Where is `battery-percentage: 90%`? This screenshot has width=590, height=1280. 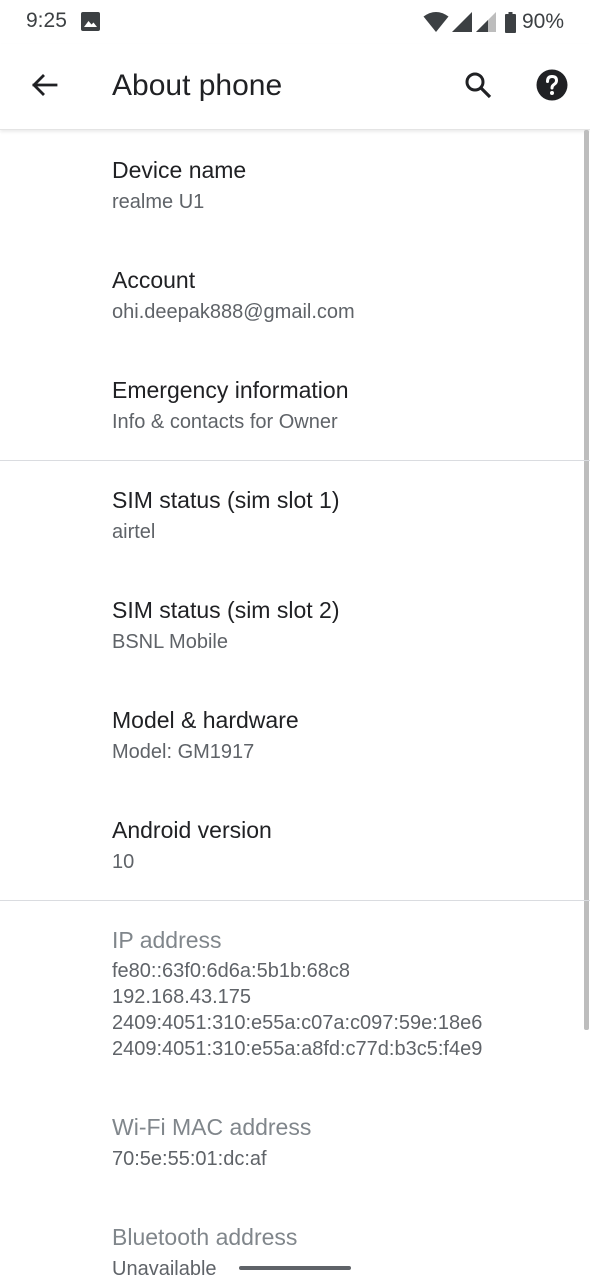 battery-percentage: 90% is located at coordinates (542, 21).